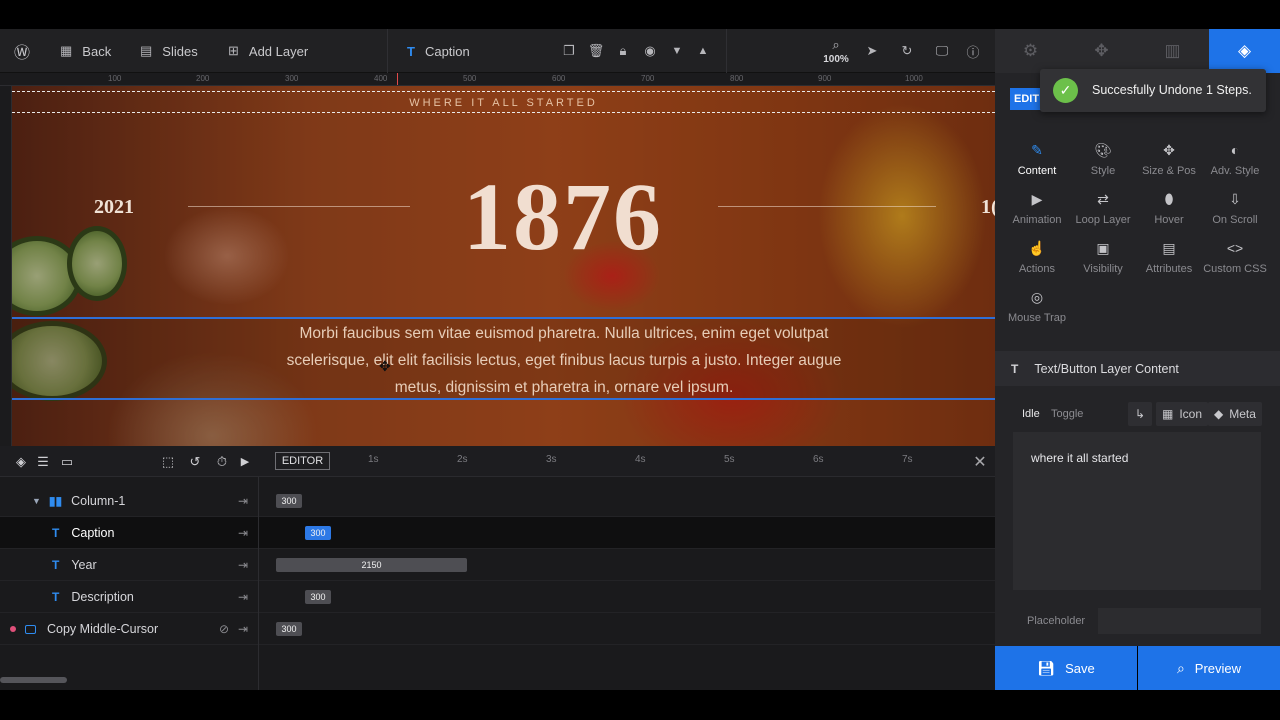 This screenshot has height=720, width=1280. What do you see at coordinates (245, 461) in the screenshot?
I see `play-icon: ▶` at bounding box center [245, 461].